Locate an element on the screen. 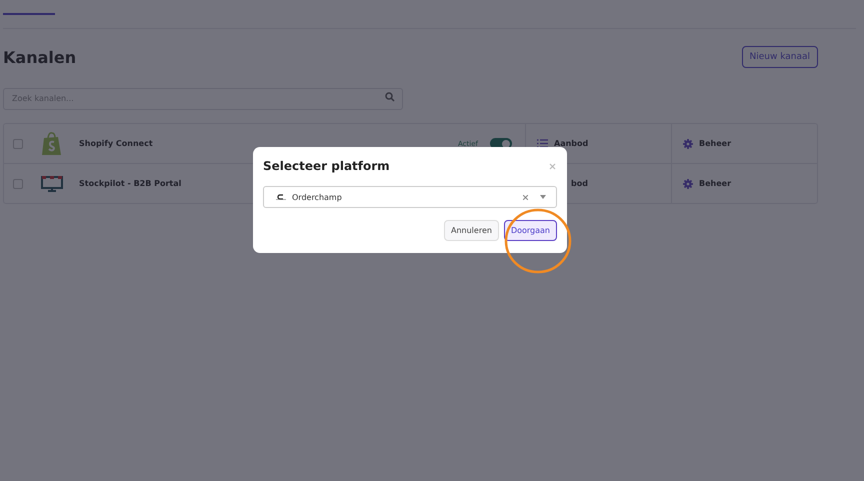  channel-name: Shopify Connect is located at coordinates (116, 143).